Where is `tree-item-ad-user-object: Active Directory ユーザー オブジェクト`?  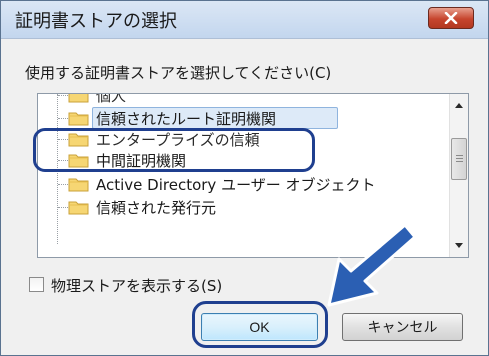
tree-item-ad-user-object: Active Directory ユーザー オブジェクト is located at coordinates (238, 184).